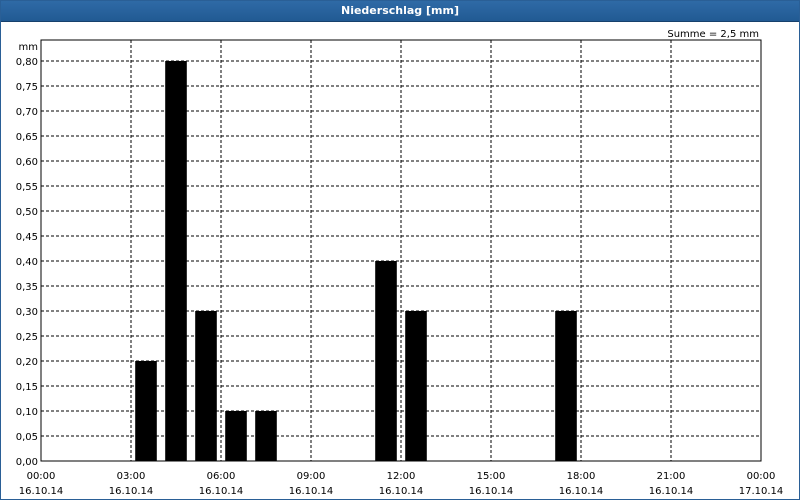 The height and width of the screenshot is (500, 800). I want to click on y-tick-label: 0,30, so click(27, 312).